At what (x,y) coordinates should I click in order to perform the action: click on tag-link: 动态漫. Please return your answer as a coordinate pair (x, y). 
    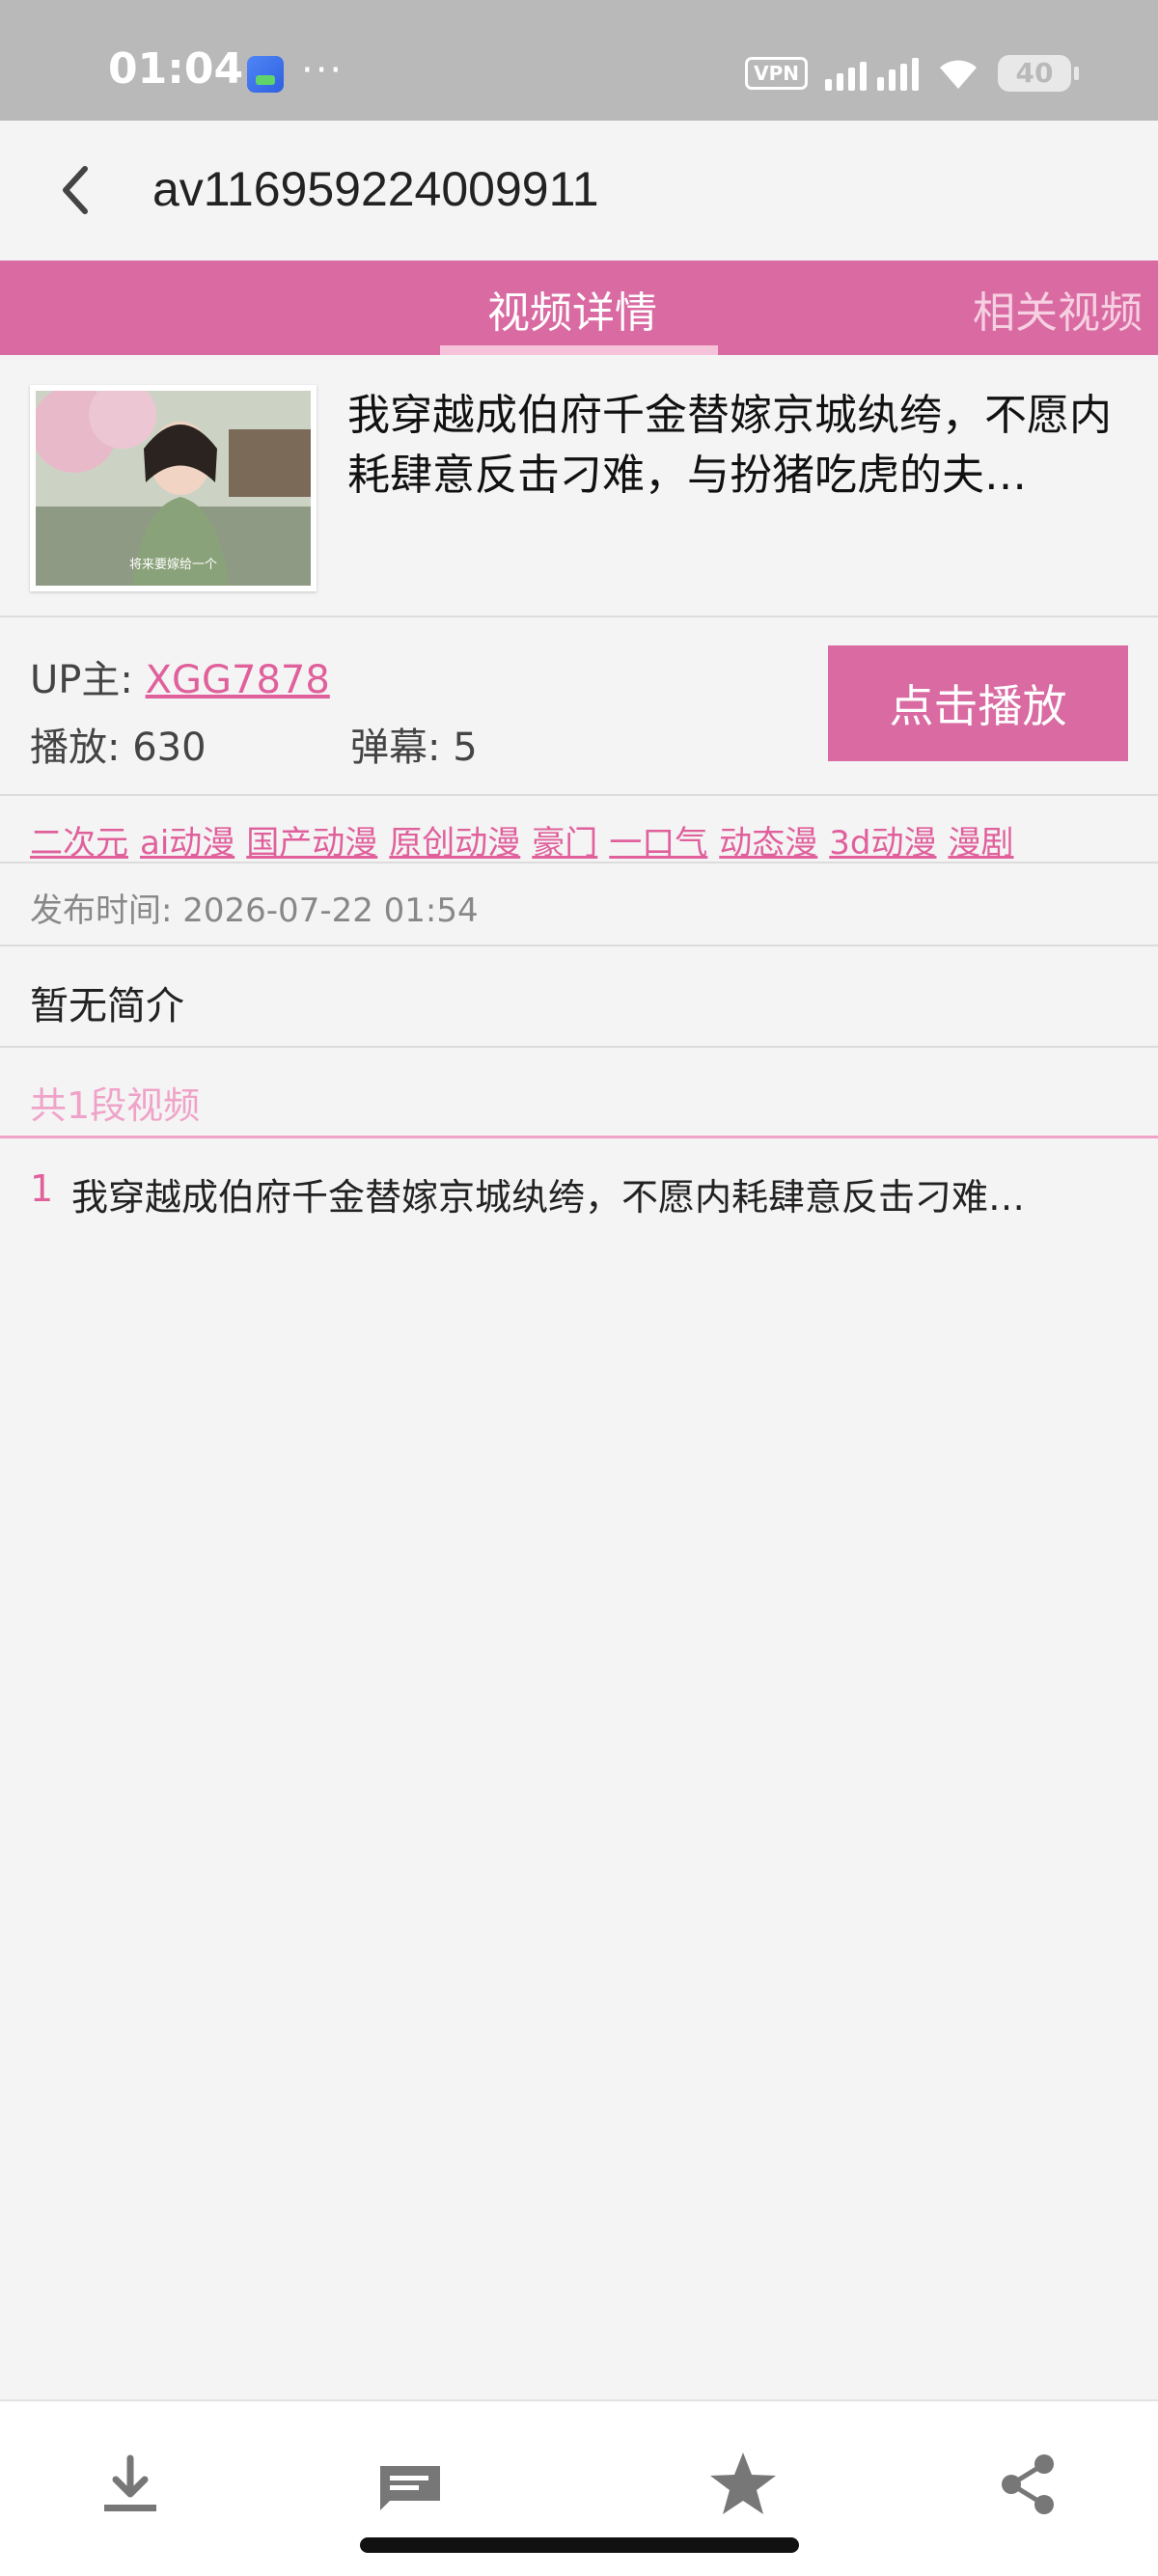
    Looking at the image, I should click on (768, 840).